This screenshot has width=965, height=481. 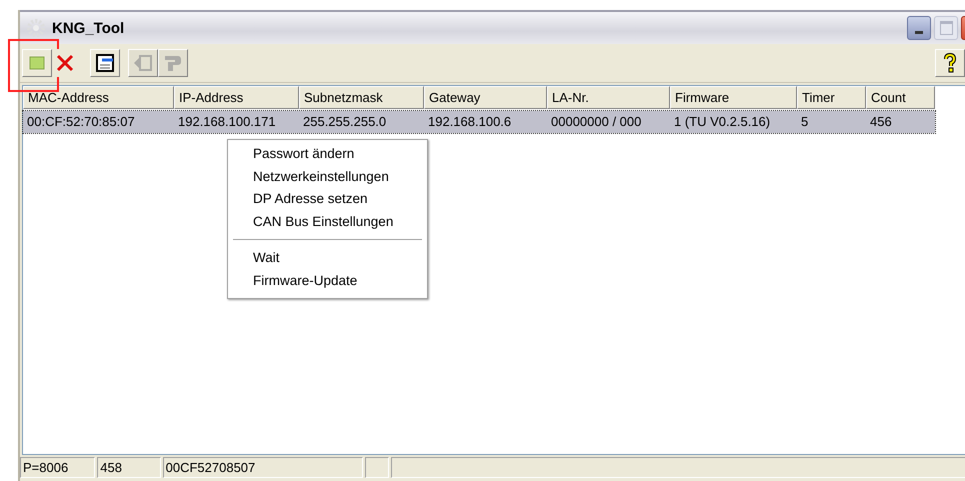 I want to click on table-cell-text: 192.168.100.6, so click(x=469, y=122).